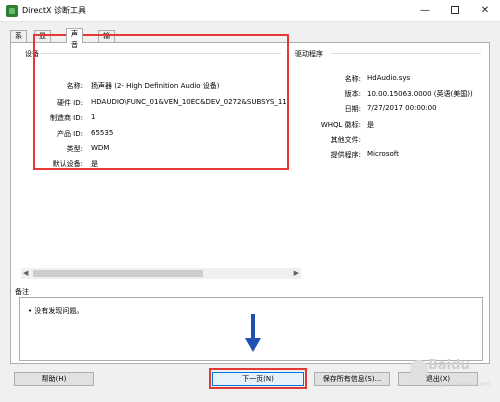 Image resolution: width=500 pixels, height=402 pixels. Describe the element at coordinates (460, 384) in the screenshot. I see `watermark-subtext: jingyan.baidu.com` at that location.